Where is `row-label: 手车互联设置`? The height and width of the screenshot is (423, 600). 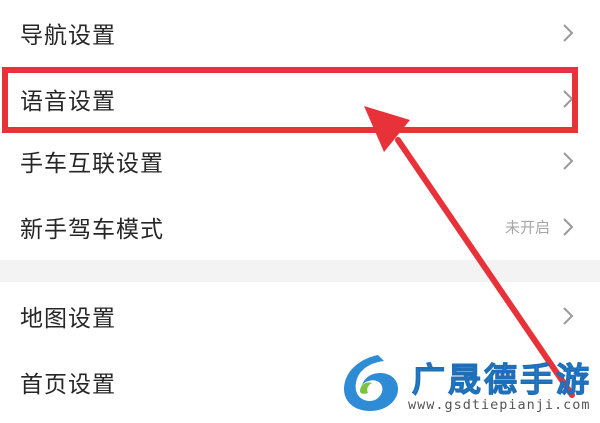
row-label: 手车互联设置 is located at coordinates (92, 164).